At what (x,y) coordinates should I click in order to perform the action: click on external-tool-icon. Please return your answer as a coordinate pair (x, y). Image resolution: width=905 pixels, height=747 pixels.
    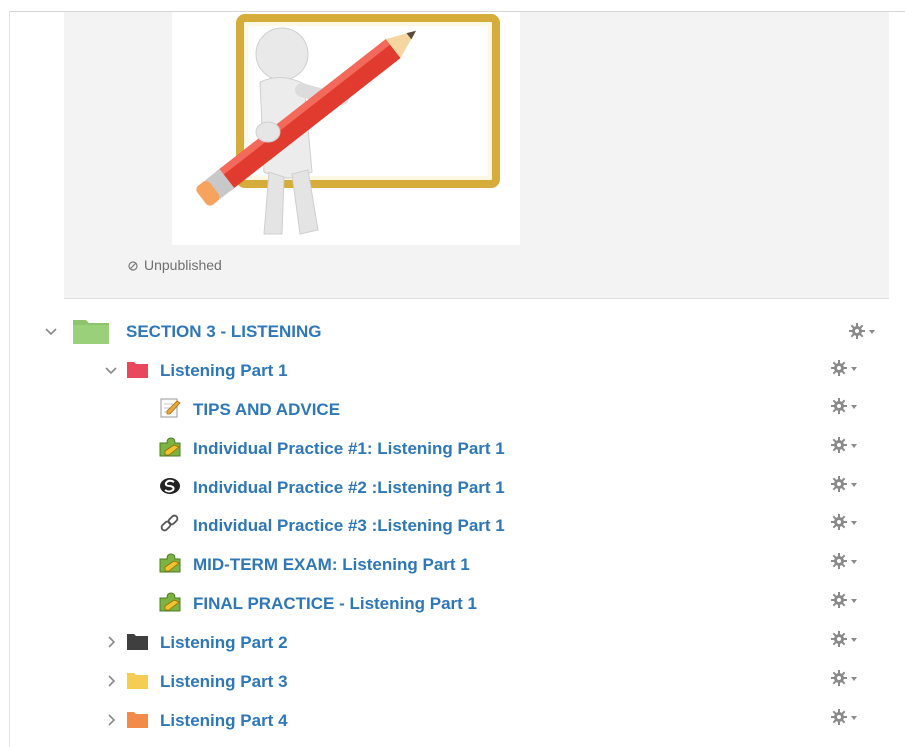
    Looking at the image, I should click on (170, 486).